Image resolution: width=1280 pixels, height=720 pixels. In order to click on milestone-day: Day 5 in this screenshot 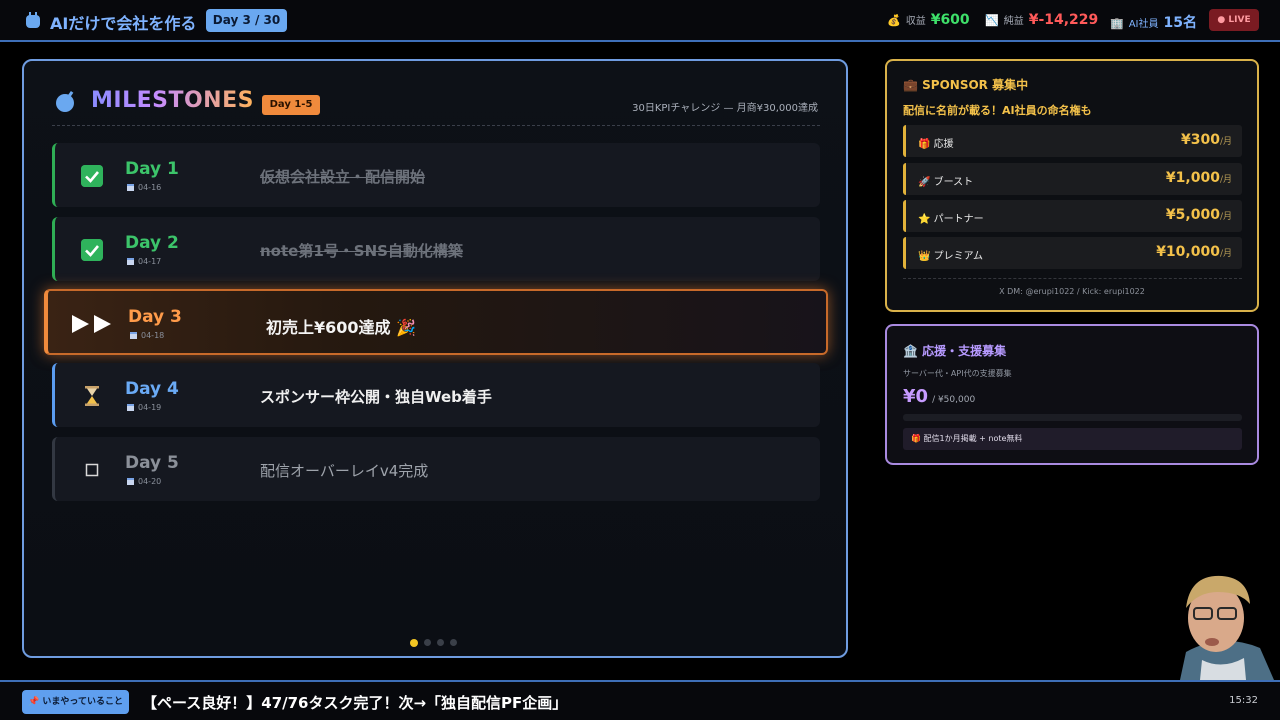, I will do `click(152, 463)`.